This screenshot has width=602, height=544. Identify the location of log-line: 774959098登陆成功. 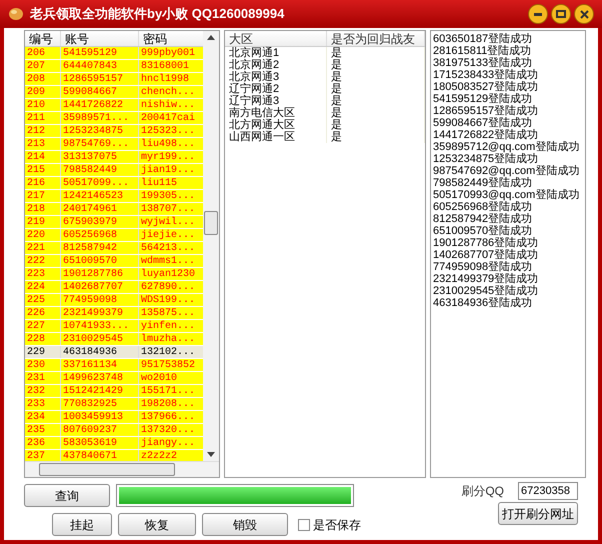
(483, 267).